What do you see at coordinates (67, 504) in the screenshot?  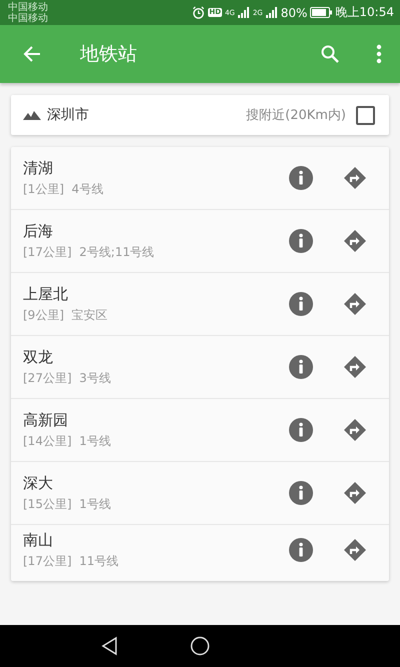 I see `station-detail: [15公里] 1号线` at bounding box center [67, 504].